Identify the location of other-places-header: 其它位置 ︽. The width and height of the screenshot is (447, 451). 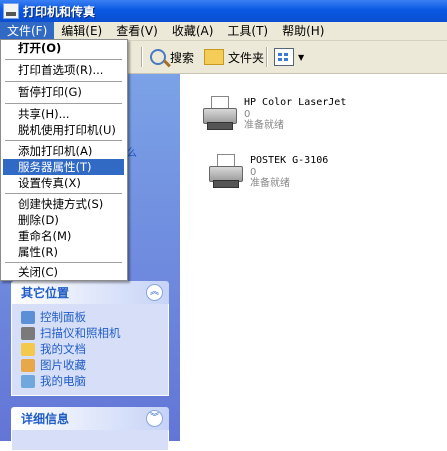
(90, 292).